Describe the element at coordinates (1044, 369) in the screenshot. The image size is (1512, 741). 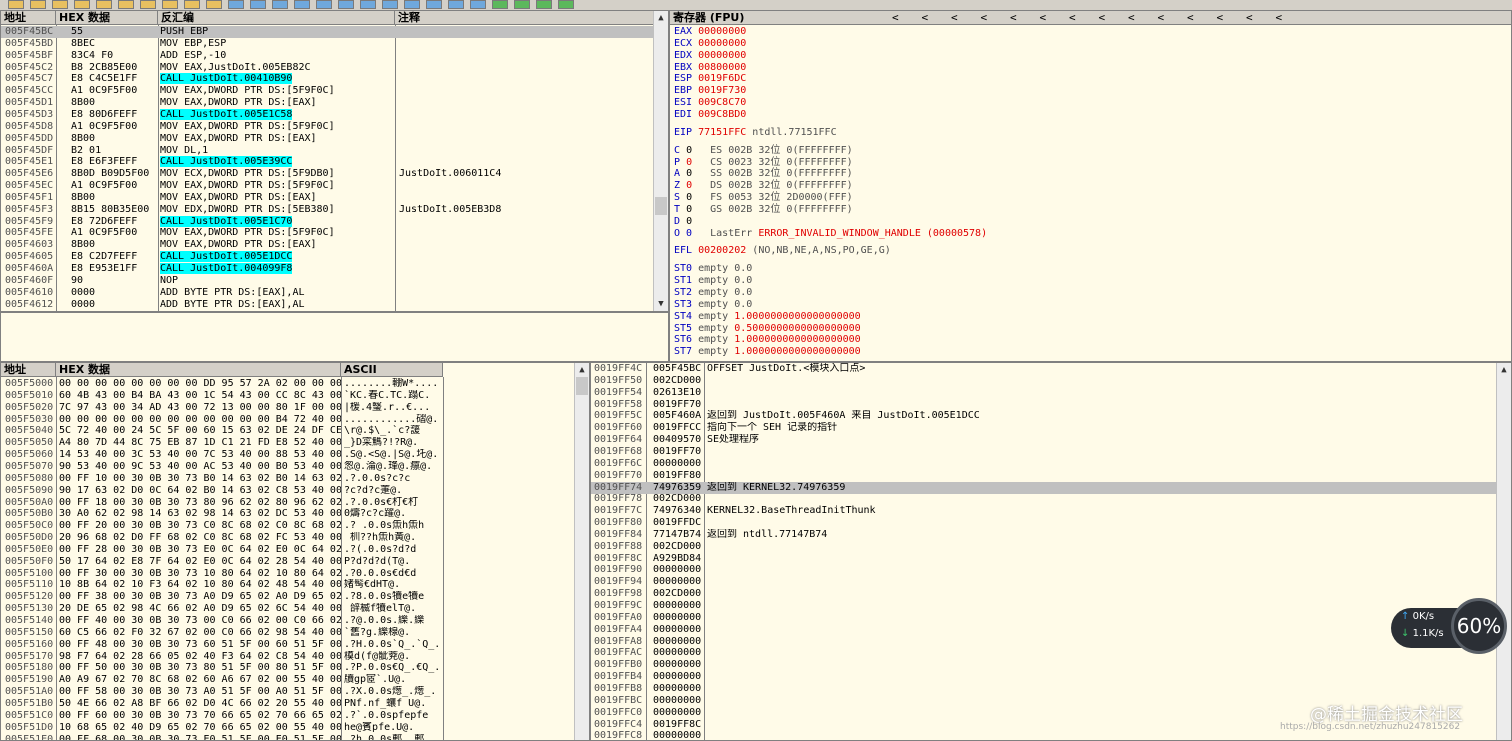
I see `stack-row: 0019FF4C 005F45BC OFFSET JustDoIt.<模块入口点>` at that location.